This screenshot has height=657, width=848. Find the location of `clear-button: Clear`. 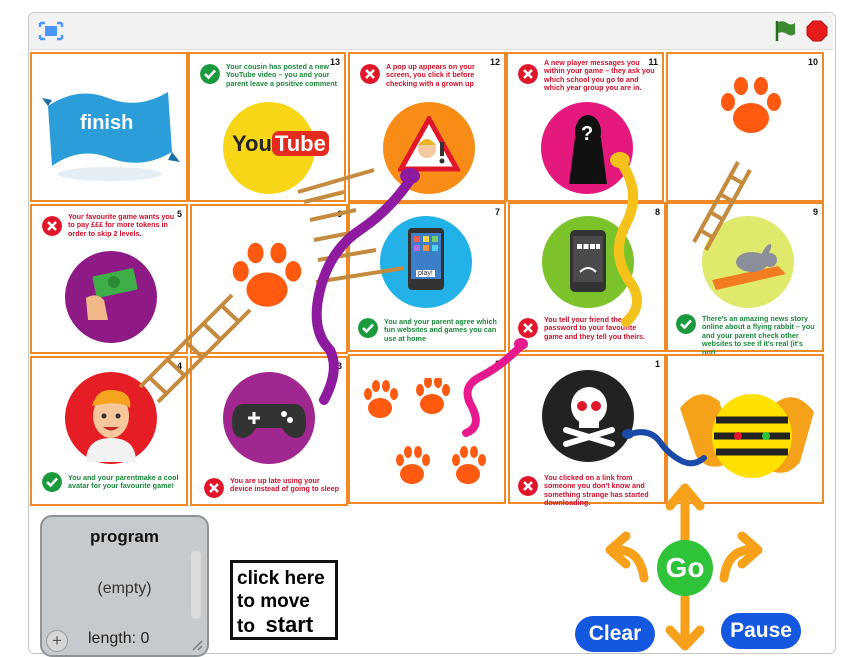

clear-button: Clear is located at coordinates (615, 634).